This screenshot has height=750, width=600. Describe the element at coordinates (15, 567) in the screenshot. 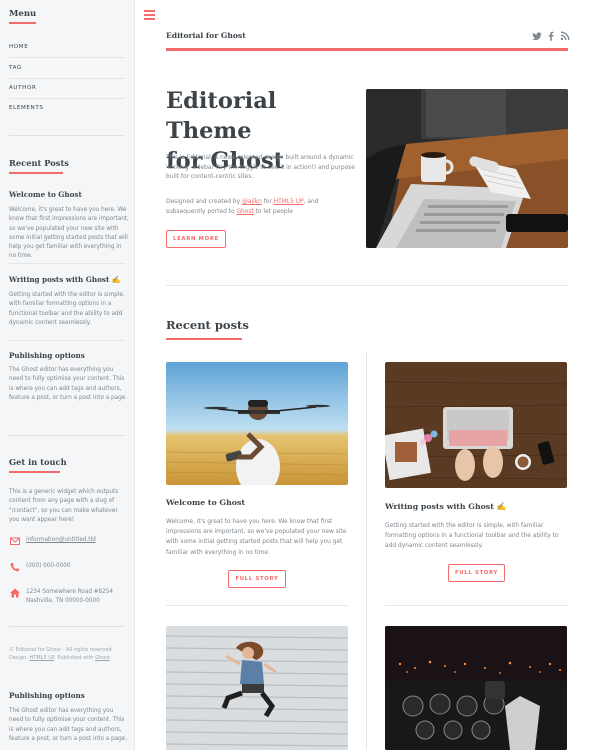

I see `phone-icon` at that location.